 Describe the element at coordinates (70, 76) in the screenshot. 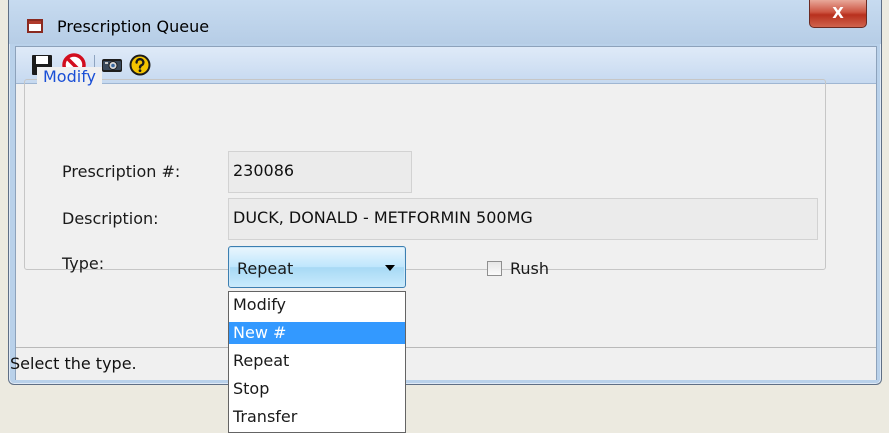

I see `group-legend: Modify` at that location.